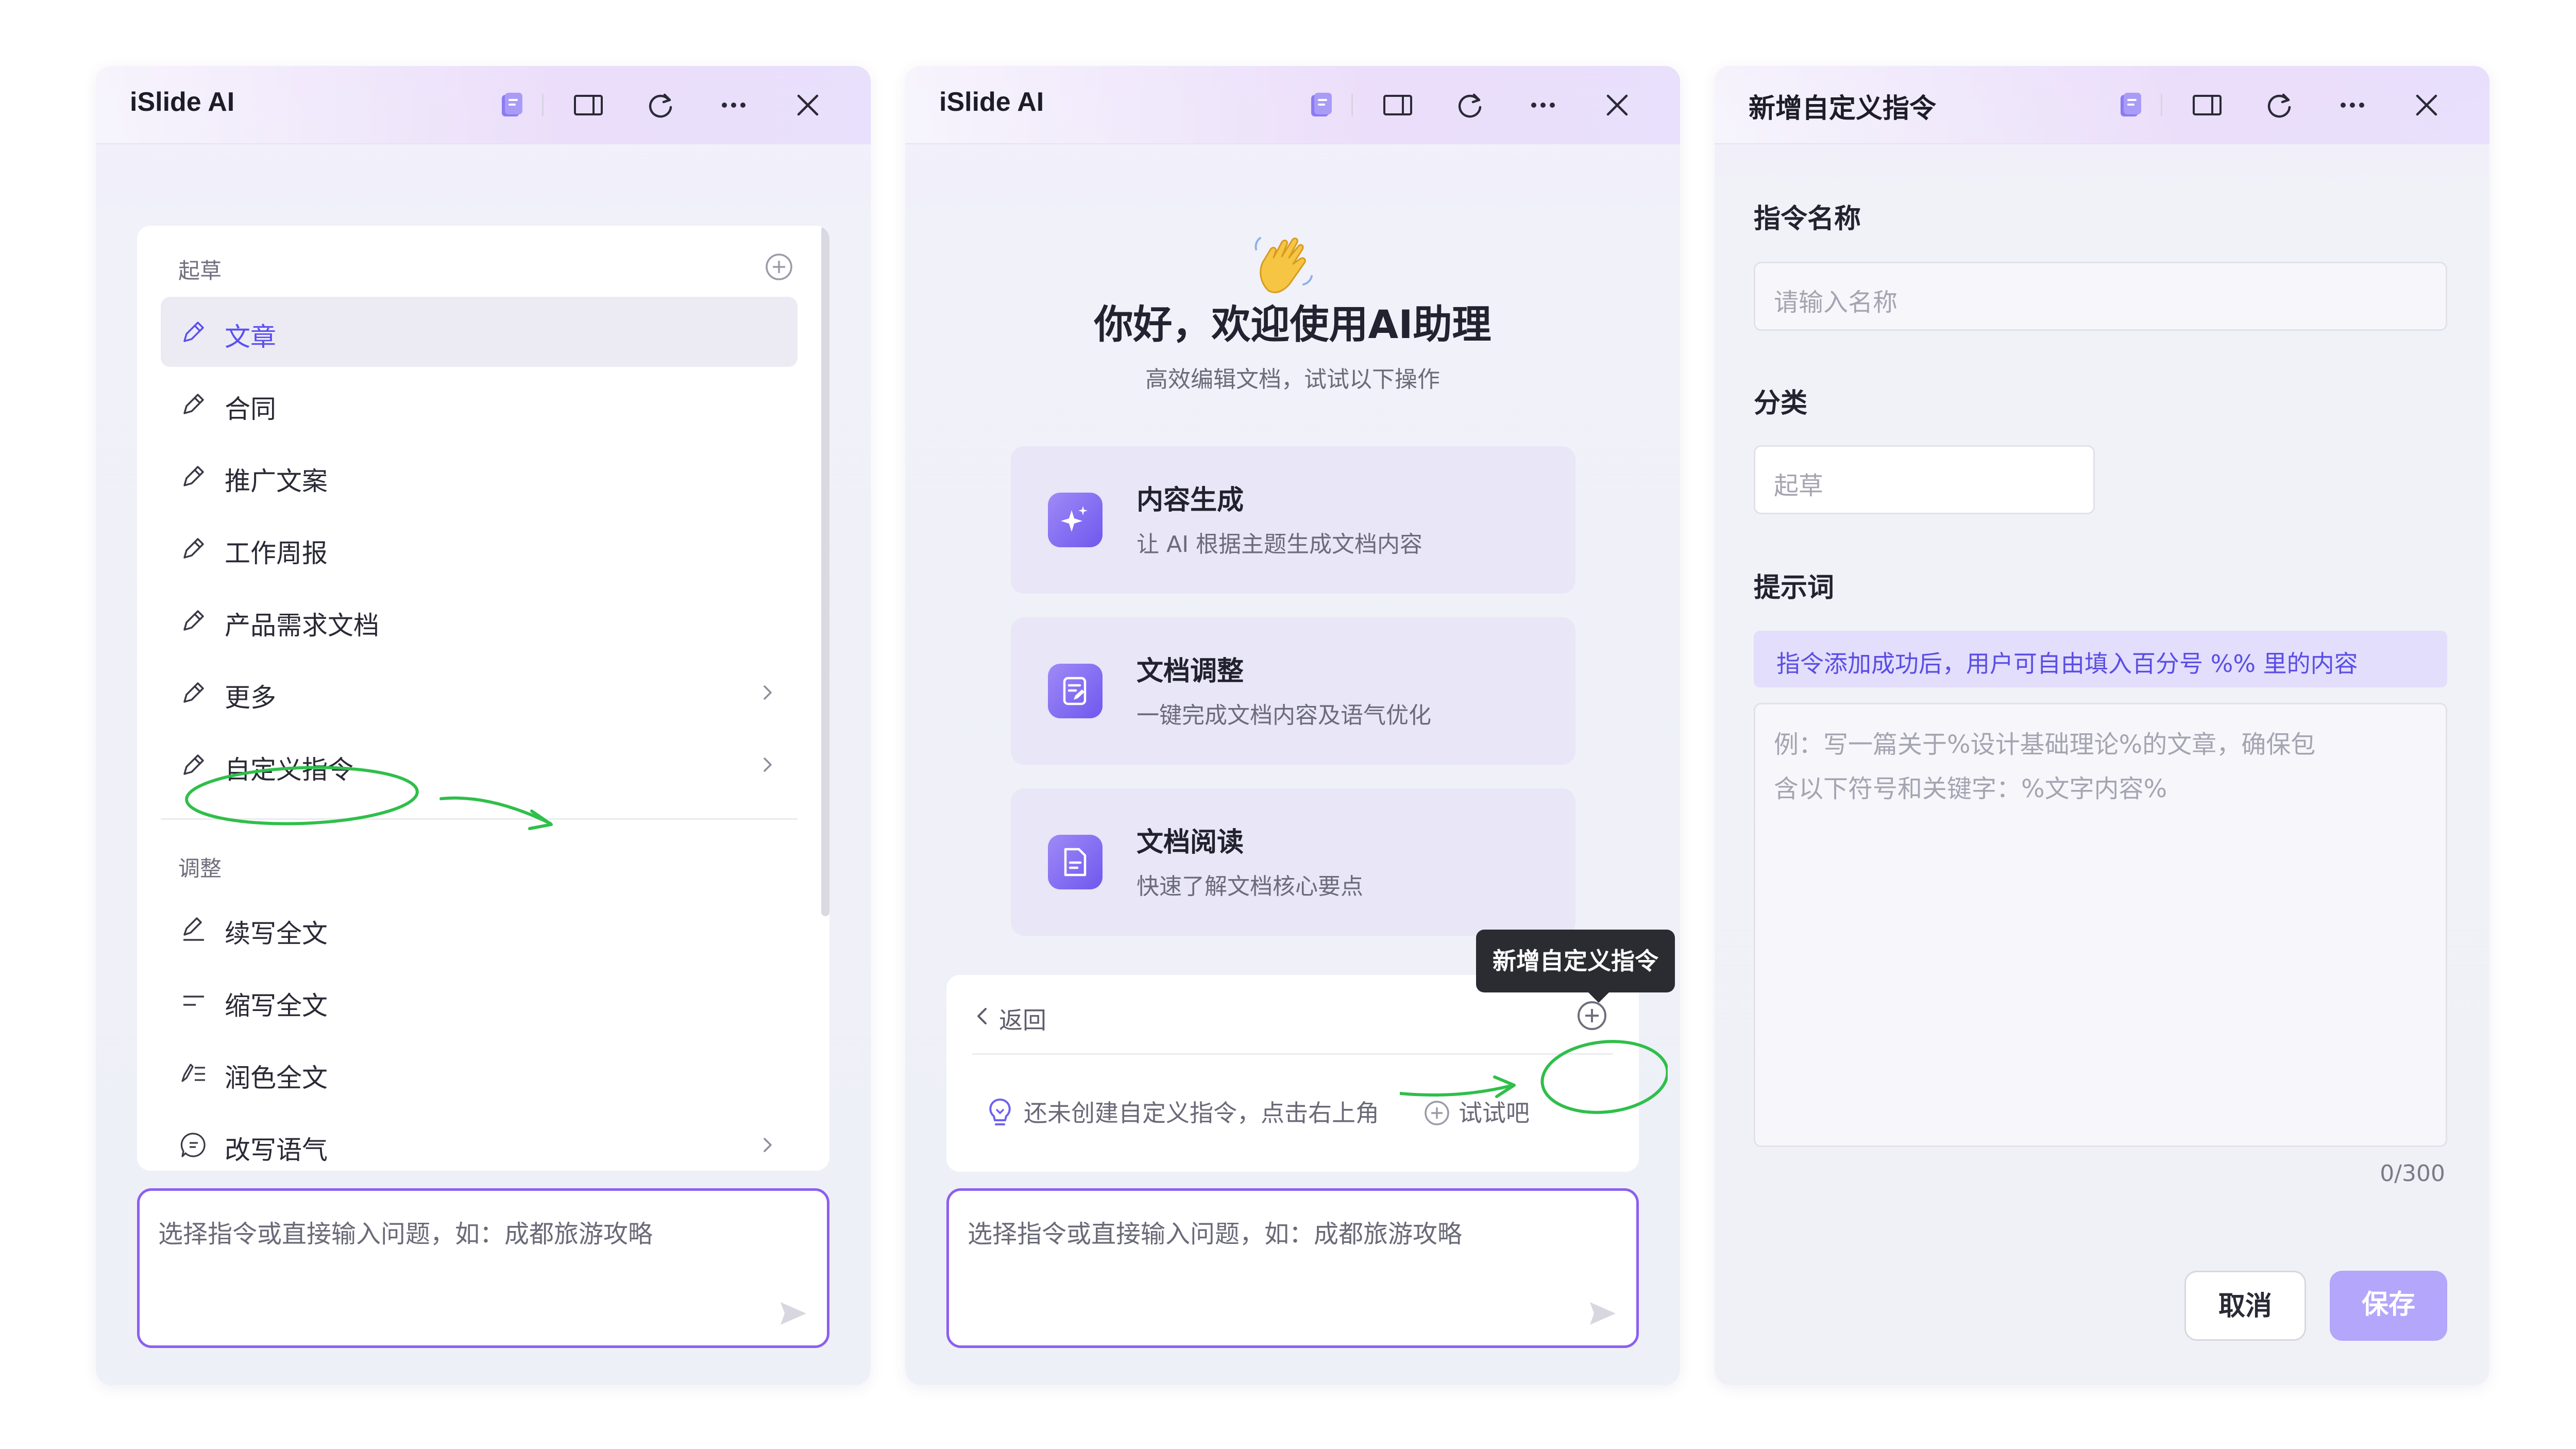 The width and height of the screenshot is (2576, 1449). I want to click on feature-desc: 让 AI 根据主题生成文档内容, so click(1280, 544).